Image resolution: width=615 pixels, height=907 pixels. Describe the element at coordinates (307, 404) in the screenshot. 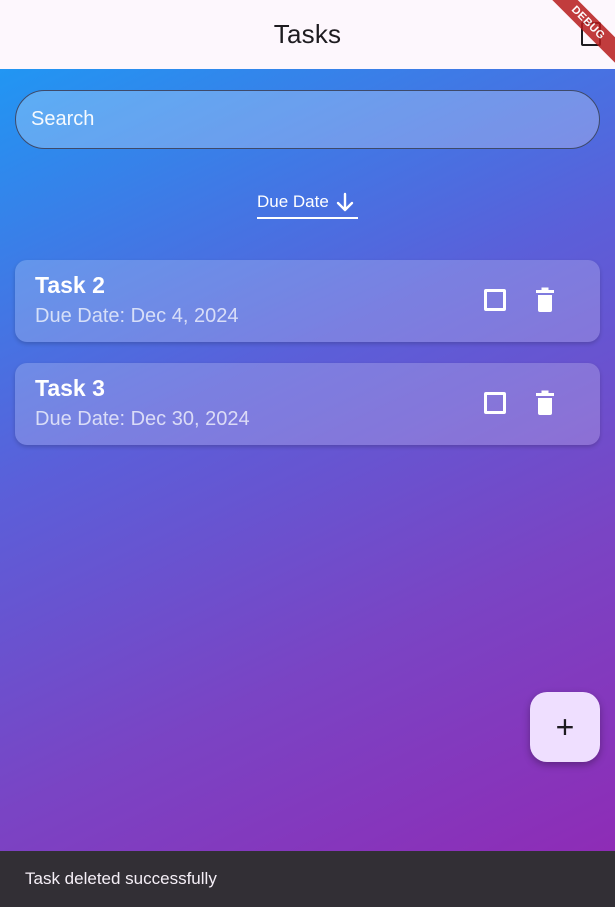

I see `task-card: Task 3 Due Date: Dec 30, 2024` at that location.